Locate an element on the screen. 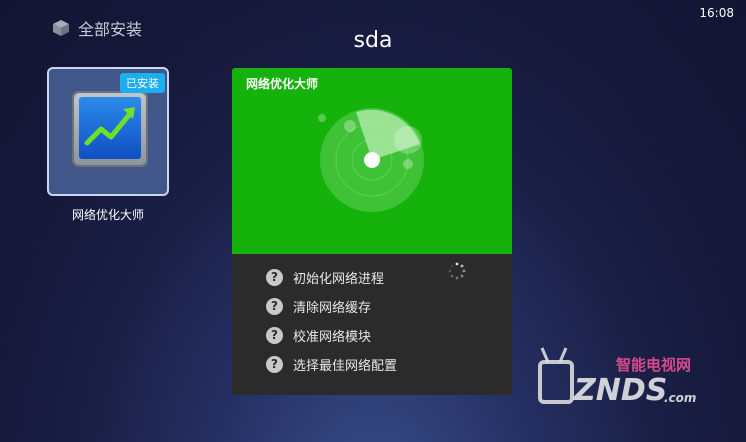 This screenshot has width=746, height=442. radar-icon is located at coordinates (371, 160).